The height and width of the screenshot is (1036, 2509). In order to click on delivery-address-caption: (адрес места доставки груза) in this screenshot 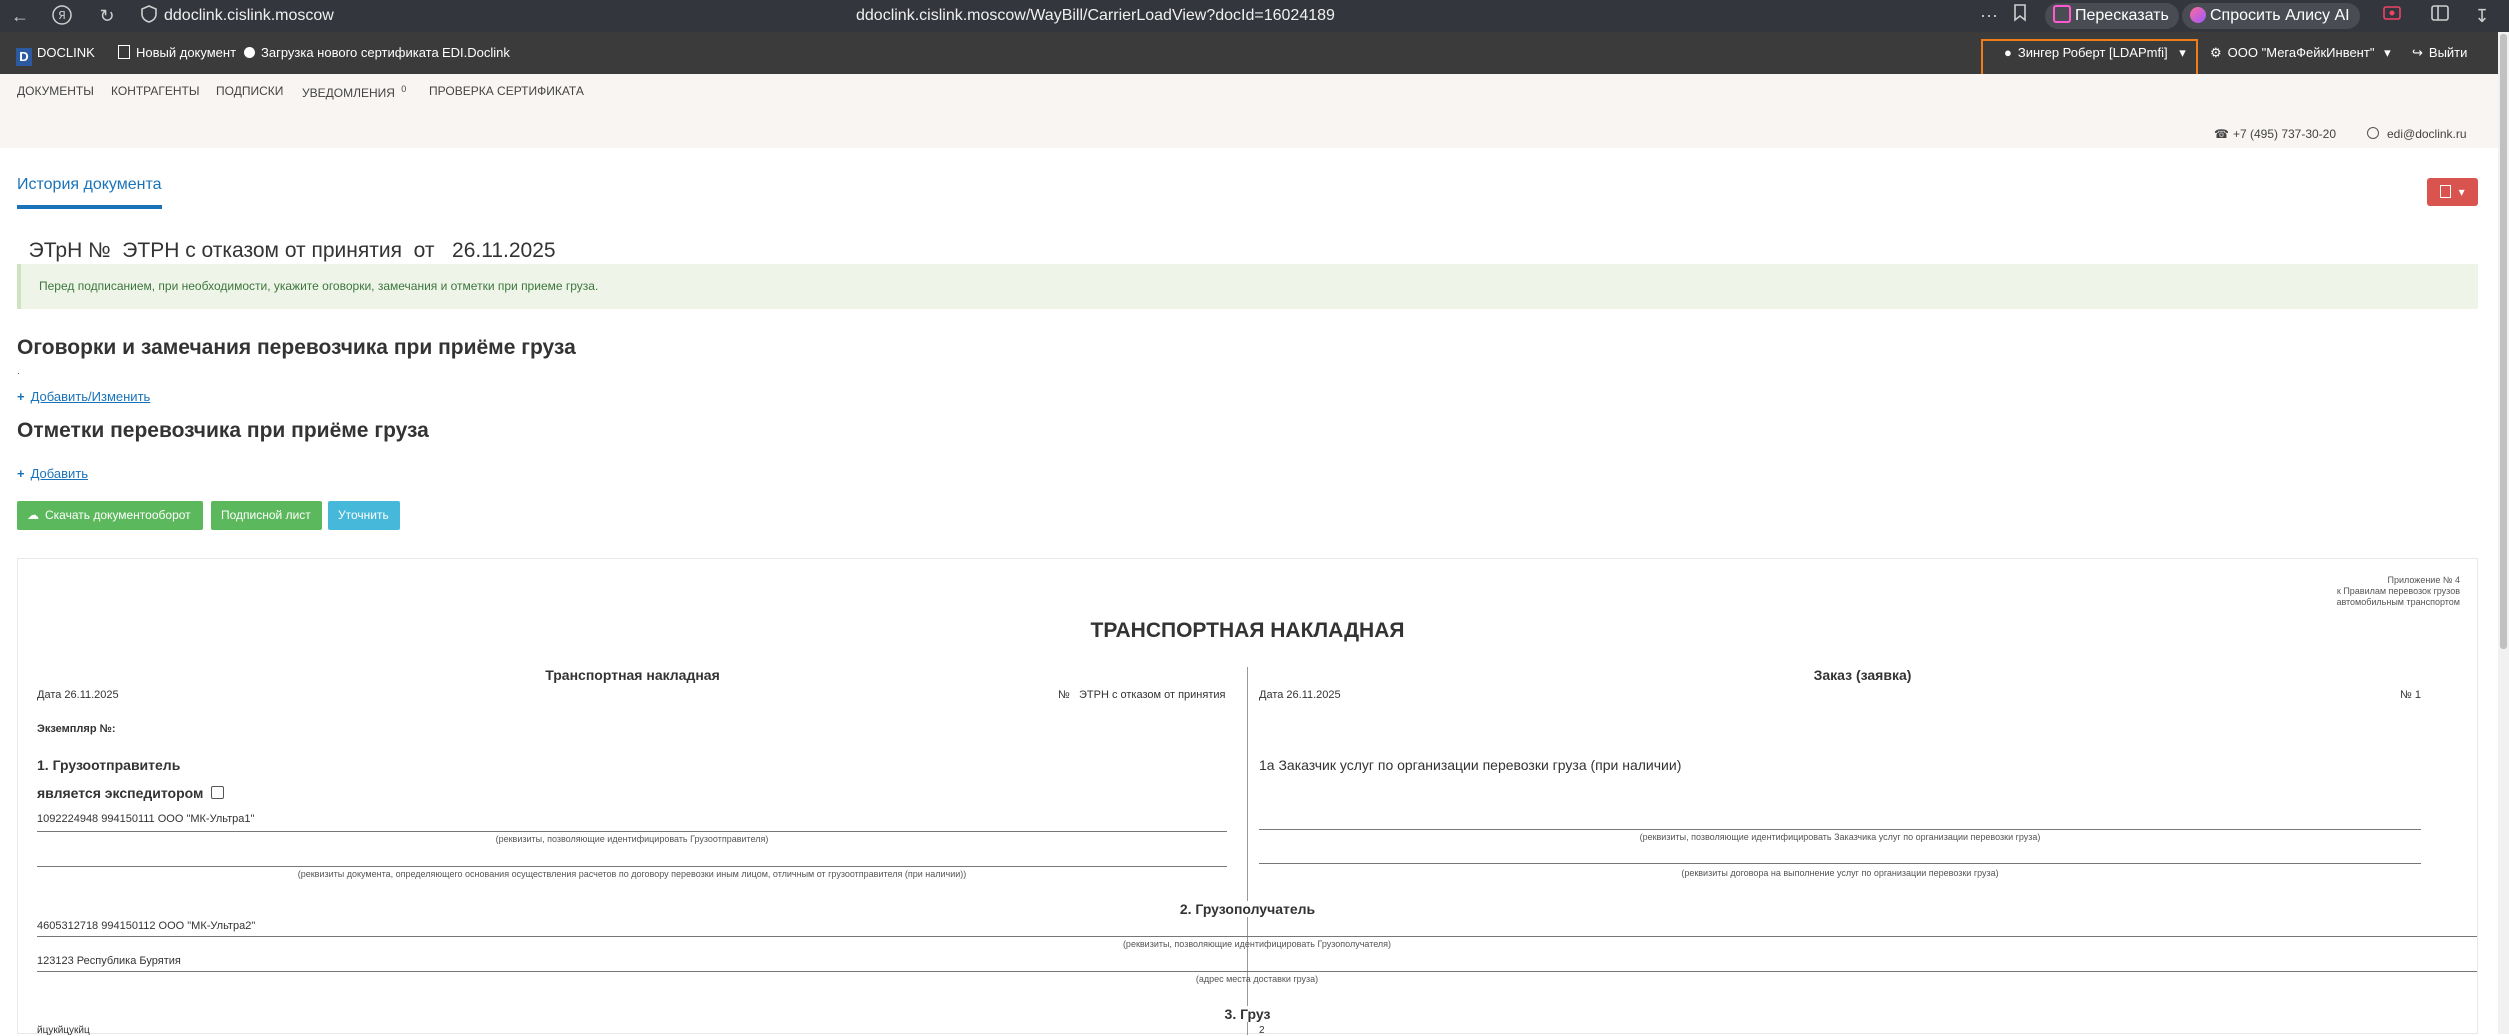, I will do `click(1257, 979)`.